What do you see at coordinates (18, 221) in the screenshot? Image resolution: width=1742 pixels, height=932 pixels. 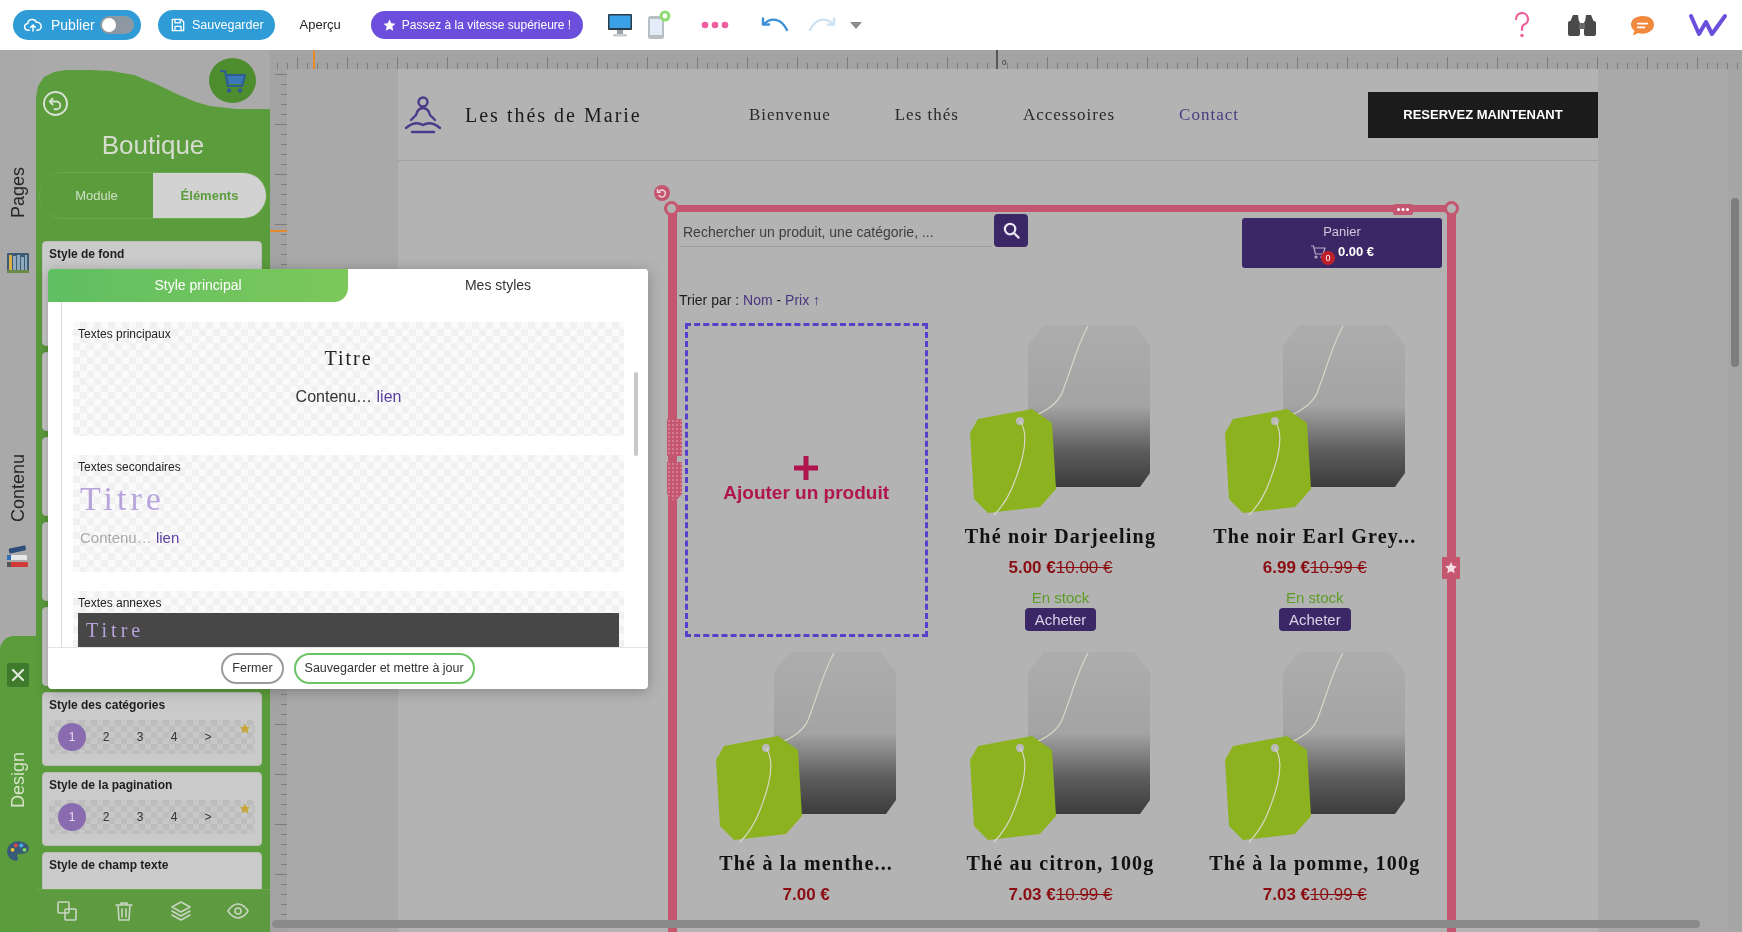 I see `side-tab: Pages` at bounding box center [18, 221].